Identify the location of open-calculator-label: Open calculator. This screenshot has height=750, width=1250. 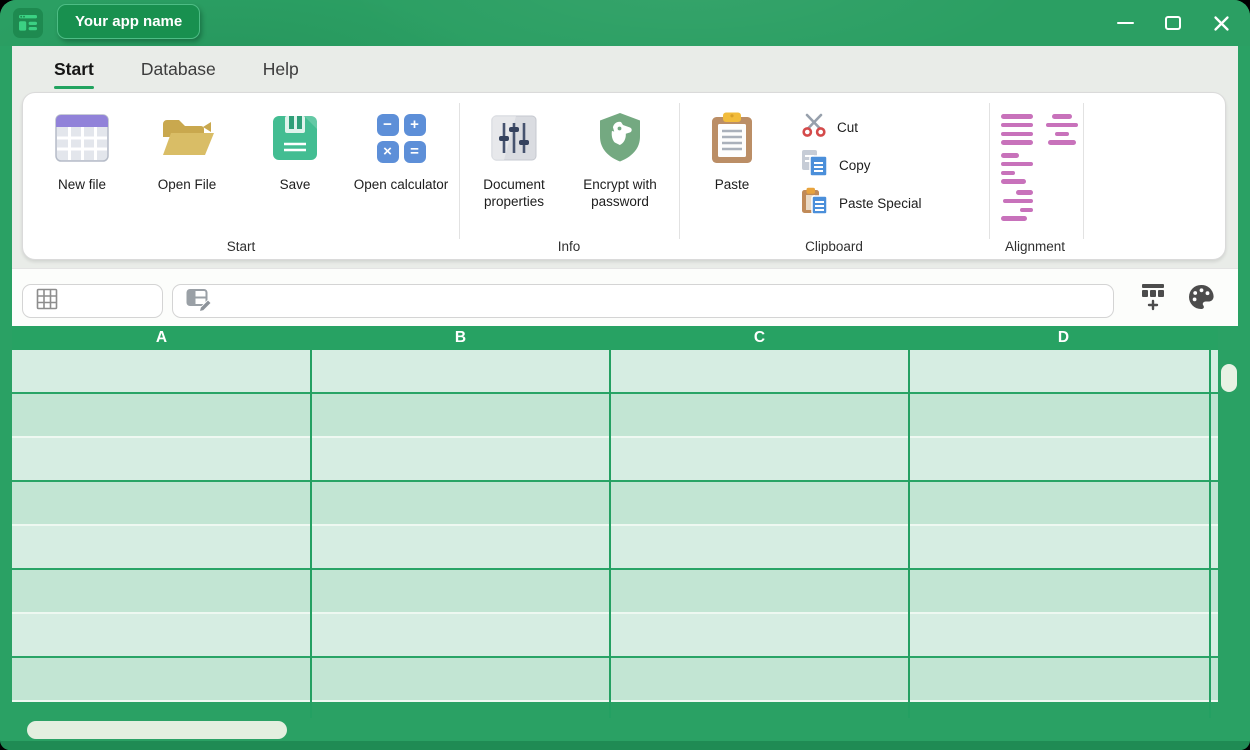
(401, 184).